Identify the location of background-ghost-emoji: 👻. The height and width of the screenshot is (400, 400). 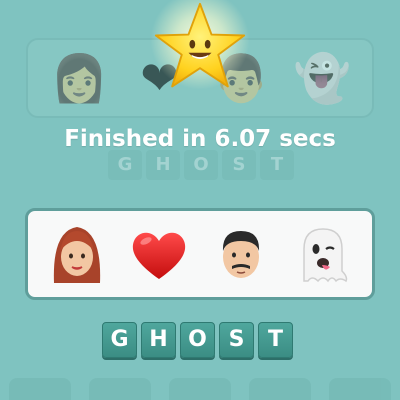
(322, 78).